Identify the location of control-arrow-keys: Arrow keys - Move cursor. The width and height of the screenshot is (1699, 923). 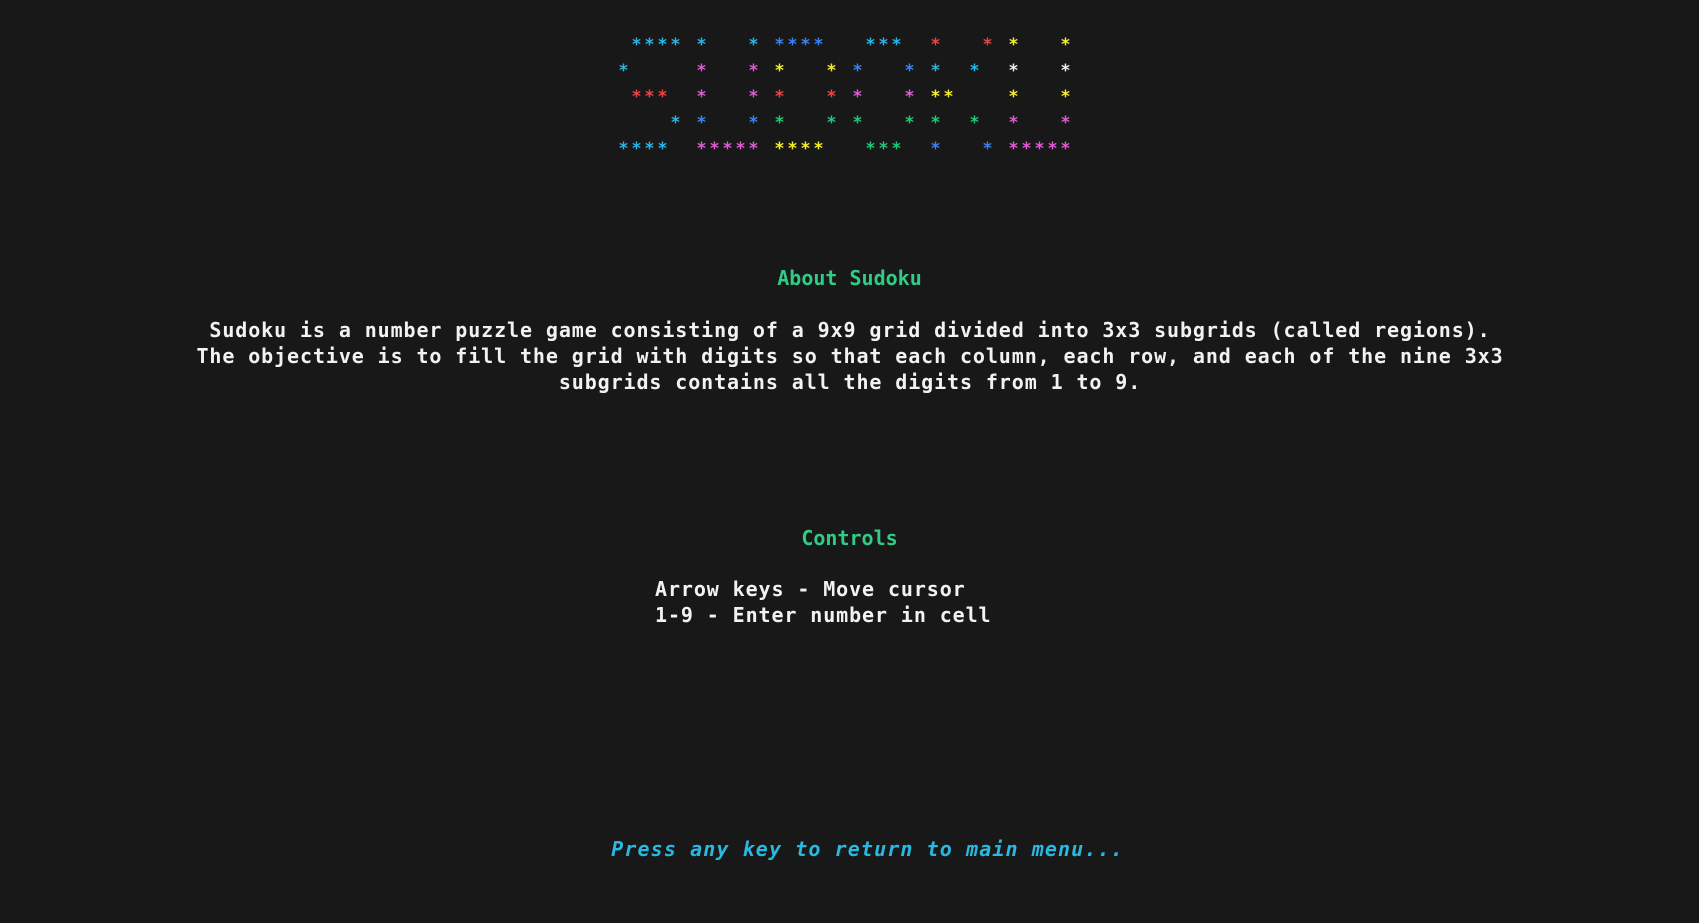
(810, 589).